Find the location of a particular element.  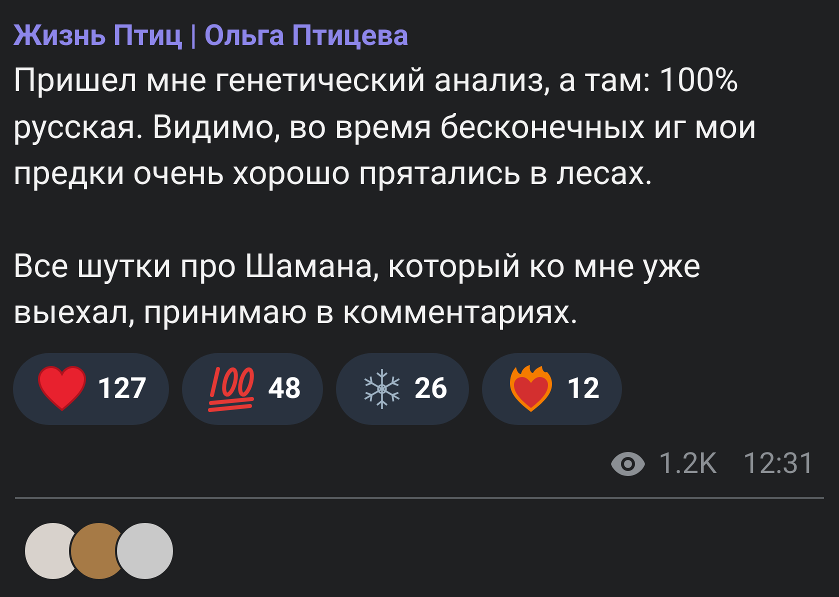

reaction-button: 48 is located at coordinates (253, 388).